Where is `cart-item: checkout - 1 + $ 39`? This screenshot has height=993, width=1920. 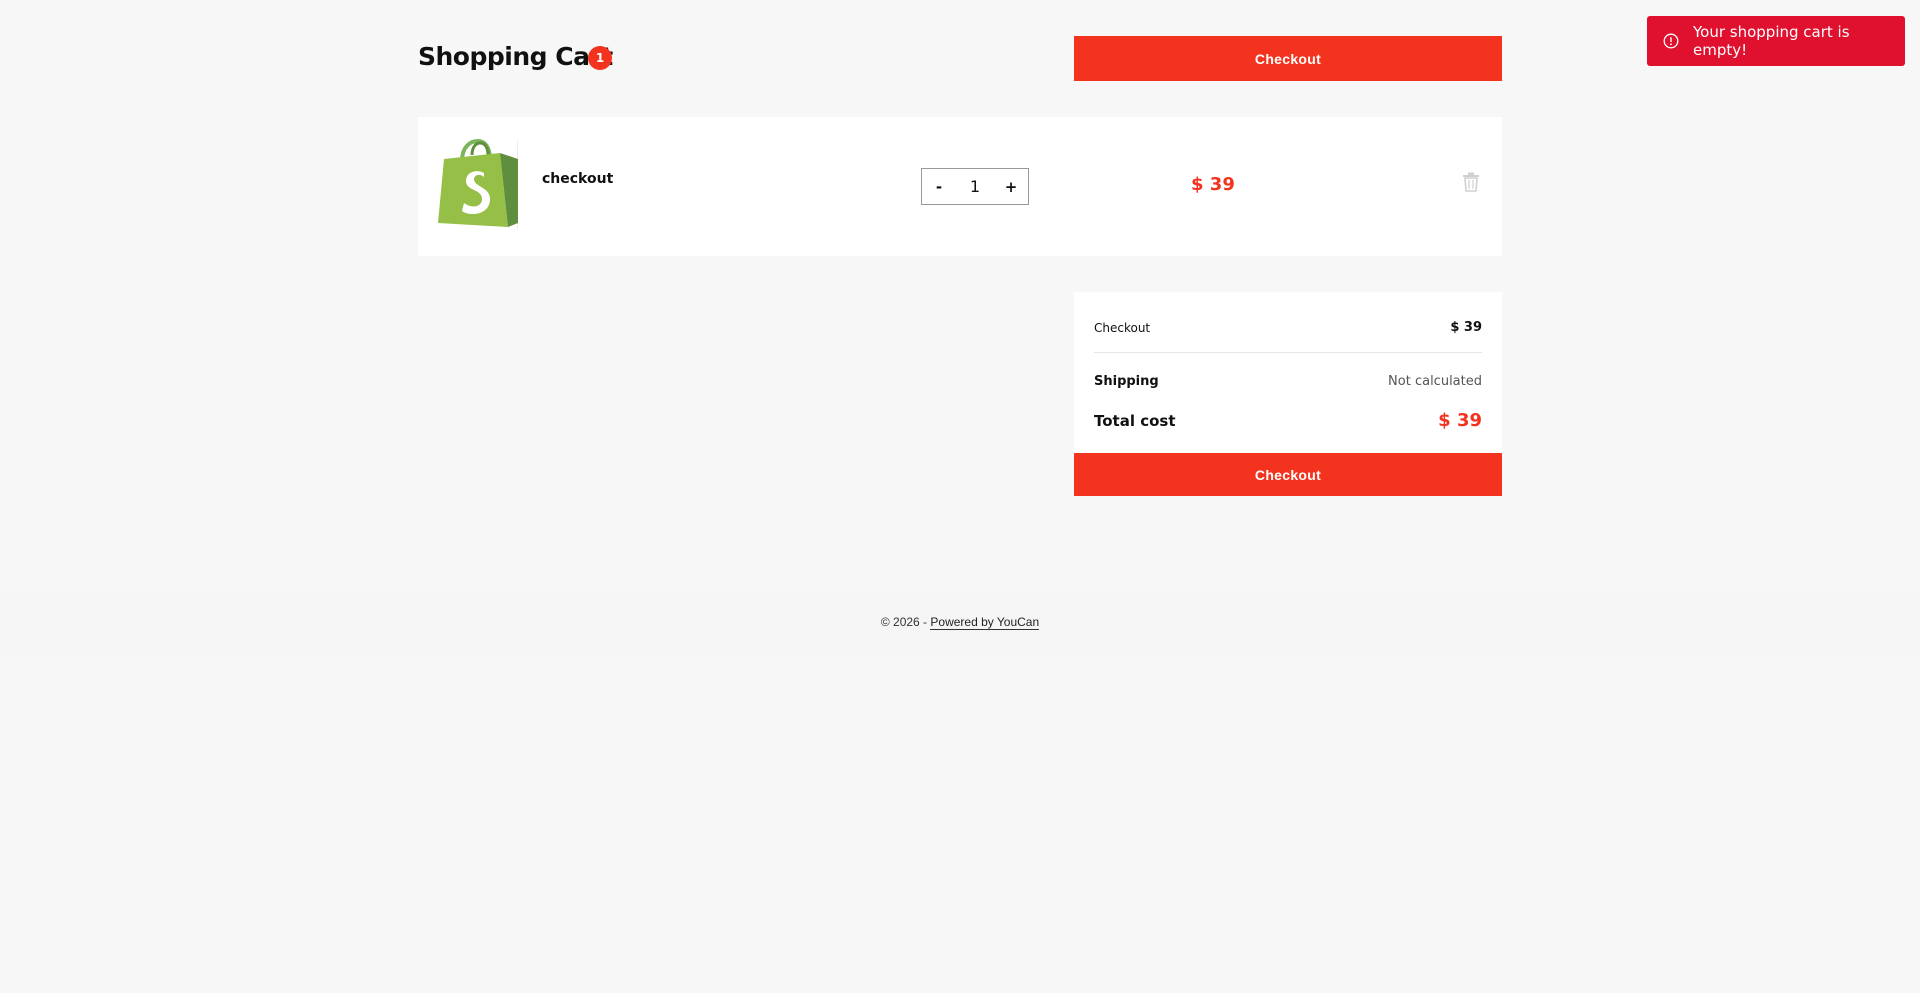
cart-item: checkout - 1 + $ 39 is located at coordinates (960, 186).